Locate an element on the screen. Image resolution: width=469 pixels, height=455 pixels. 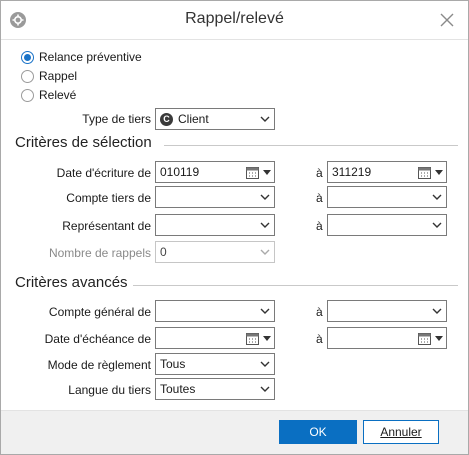
radio-label: Relevé is located at coordinates (58, 95).